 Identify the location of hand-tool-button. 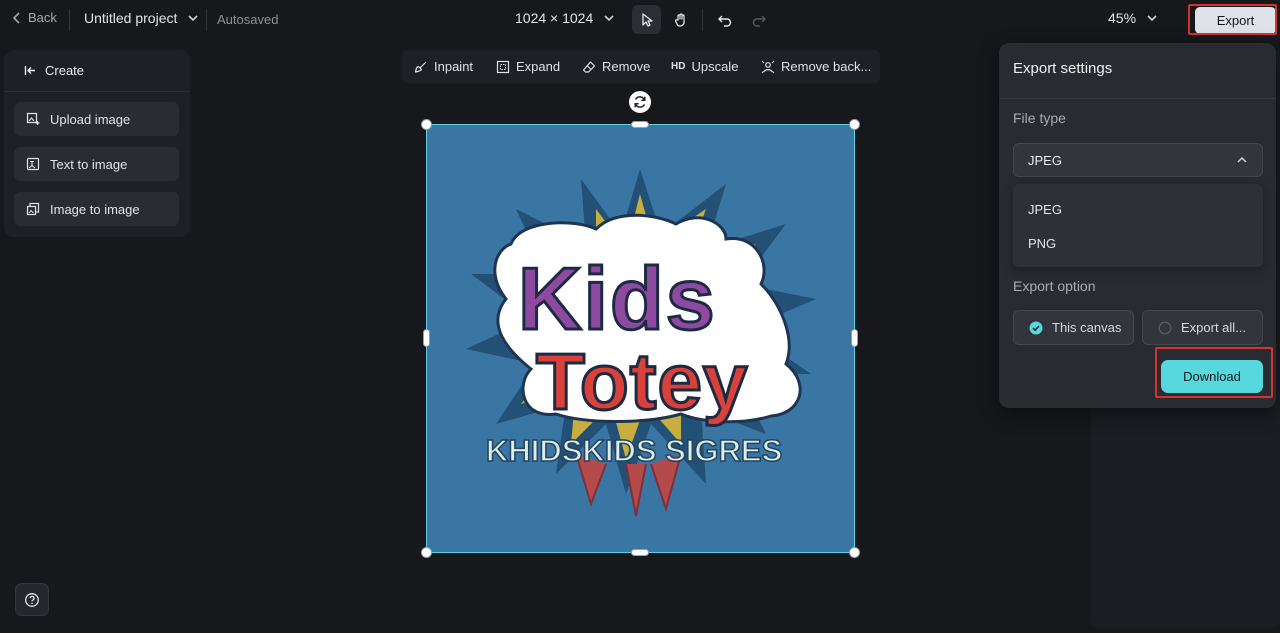
(680, 19).